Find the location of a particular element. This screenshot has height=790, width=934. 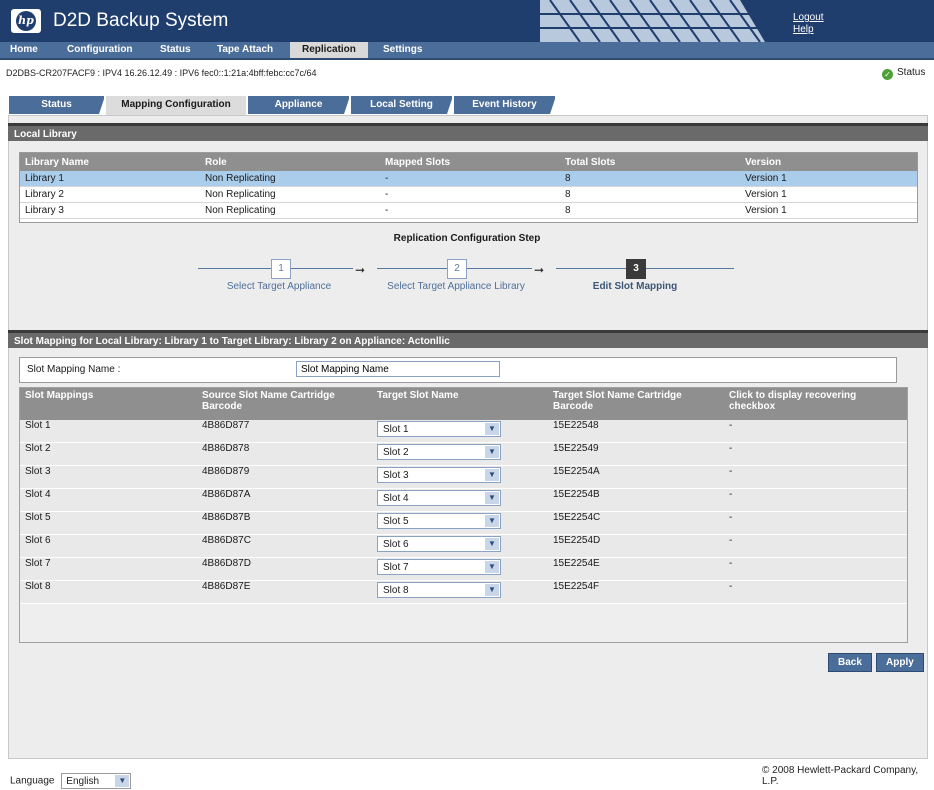

target-slot-select: Slot 6 ▼ is located at coordinates (439, 544).